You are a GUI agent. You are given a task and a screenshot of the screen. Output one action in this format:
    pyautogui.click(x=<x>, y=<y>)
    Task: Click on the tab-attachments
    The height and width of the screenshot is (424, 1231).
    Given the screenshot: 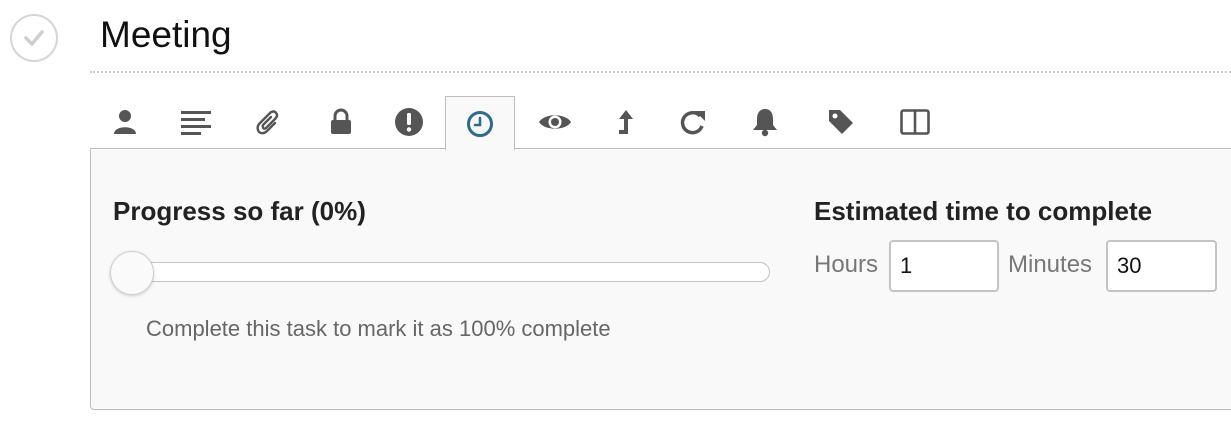 What is the action you would take?
    pyautogui.click(x=269, y=122)
    